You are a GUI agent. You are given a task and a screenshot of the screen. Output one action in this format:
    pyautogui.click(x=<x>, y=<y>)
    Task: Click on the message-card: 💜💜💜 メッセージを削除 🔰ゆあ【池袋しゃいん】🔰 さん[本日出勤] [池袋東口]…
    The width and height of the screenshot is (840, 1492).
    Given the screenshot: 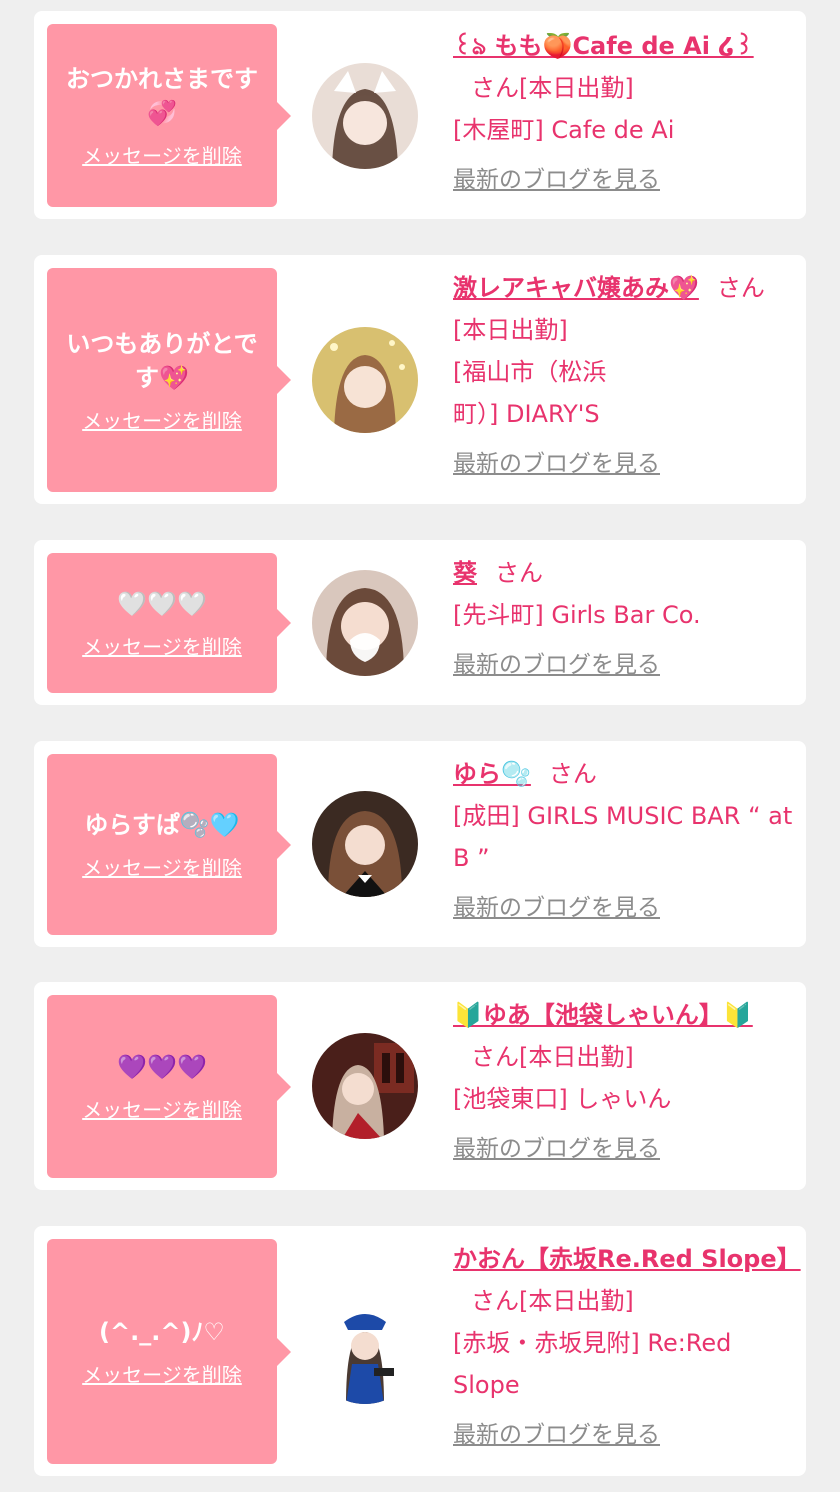 What is the action you would take?
    pyautogui.click(x=420, y=1086)
    